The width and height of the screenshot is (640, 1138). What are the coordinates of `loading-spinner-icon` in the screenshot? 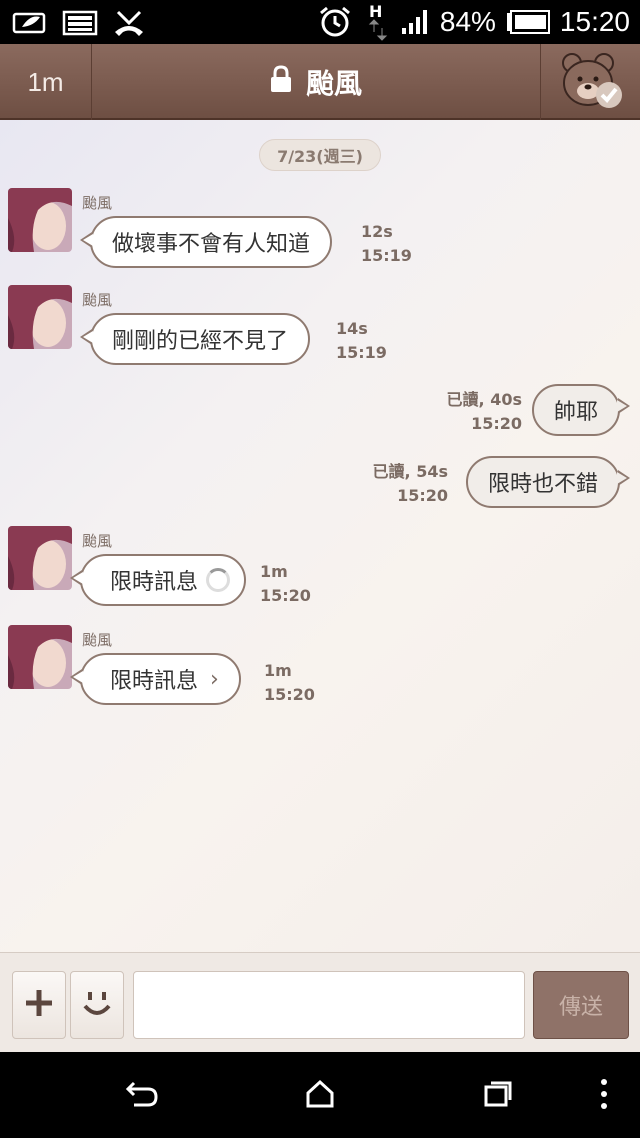 It's located at (218, 580).